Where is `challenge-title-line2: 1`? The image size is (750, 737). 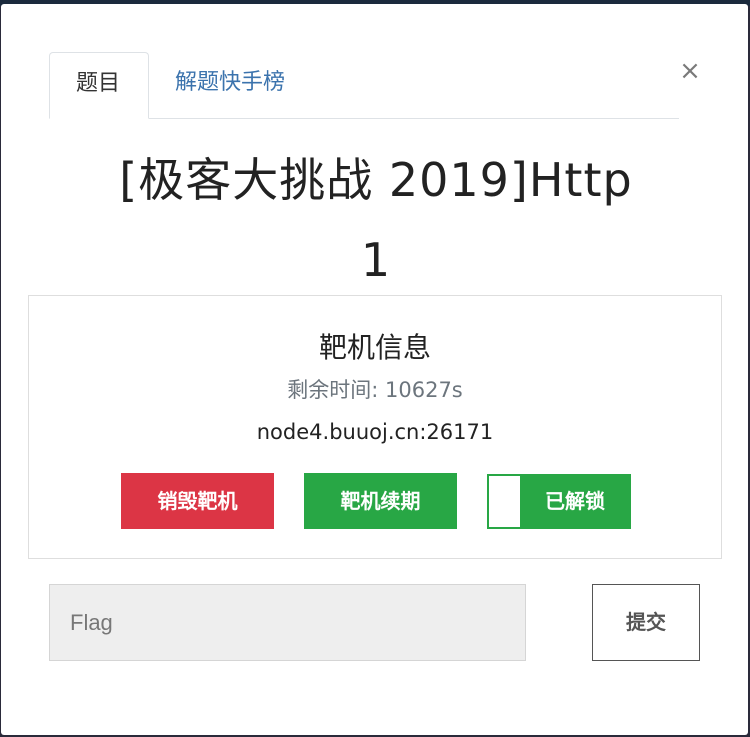
challenge-title-line2: 1 is located at coordinates (376, 260).